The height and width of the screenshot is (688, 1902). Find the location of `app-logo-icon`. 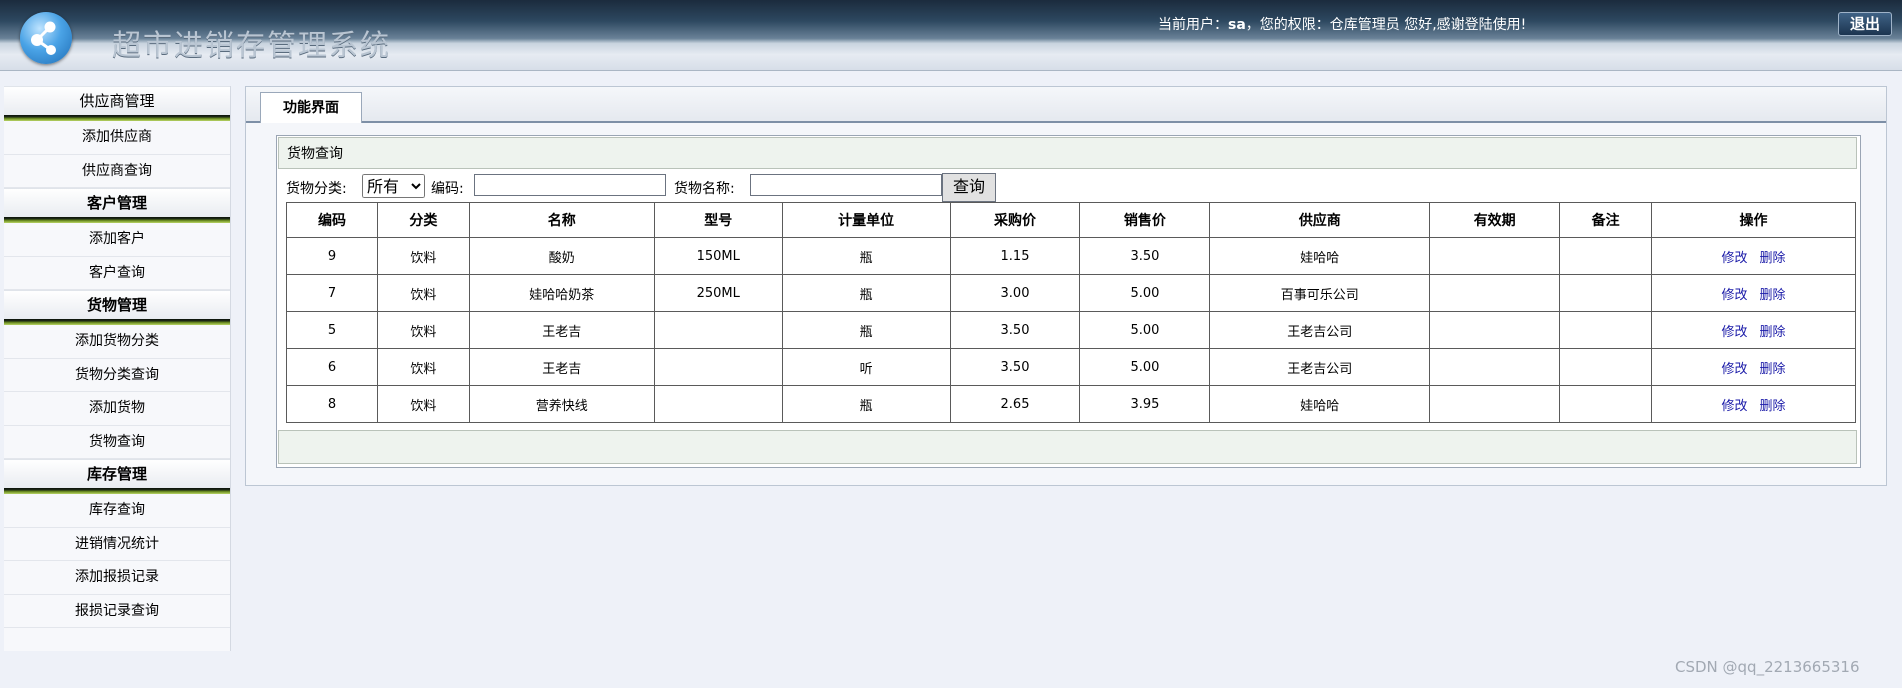

app-logo-icon is located at coordinates (46, 38).